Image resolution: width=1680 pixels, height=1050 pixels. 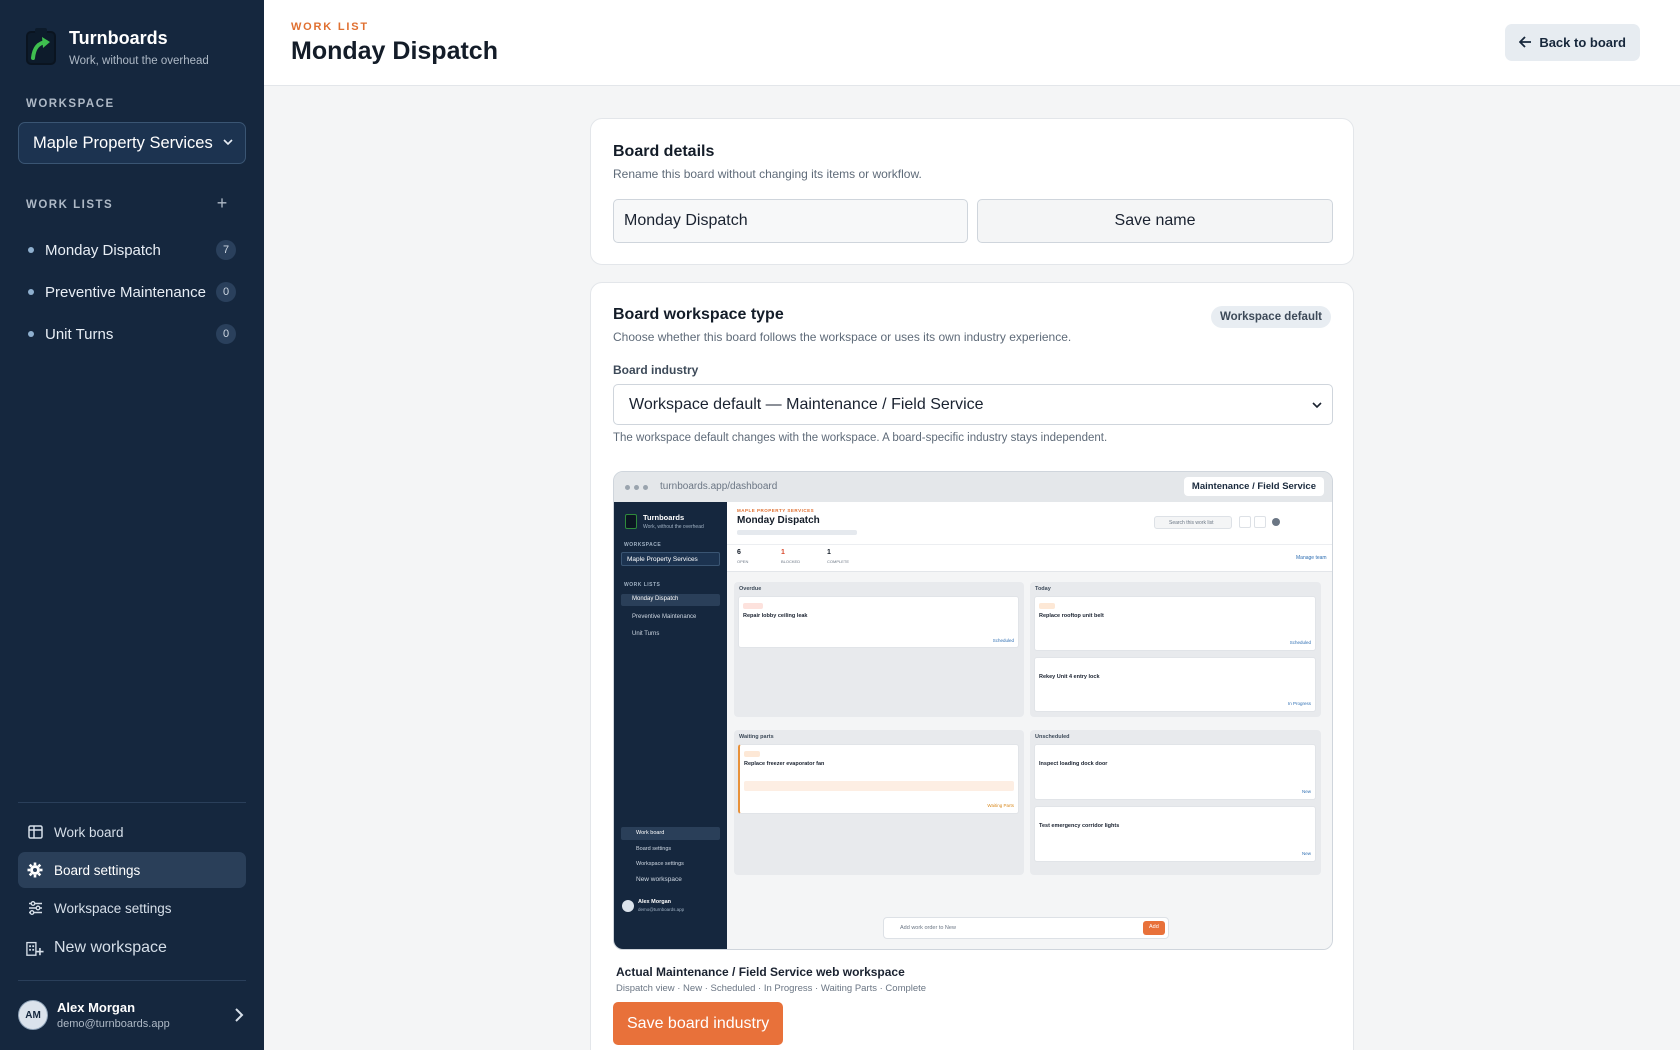 I want to click on preview-stat-label: BLOCKED, so click(x=791, y=561).